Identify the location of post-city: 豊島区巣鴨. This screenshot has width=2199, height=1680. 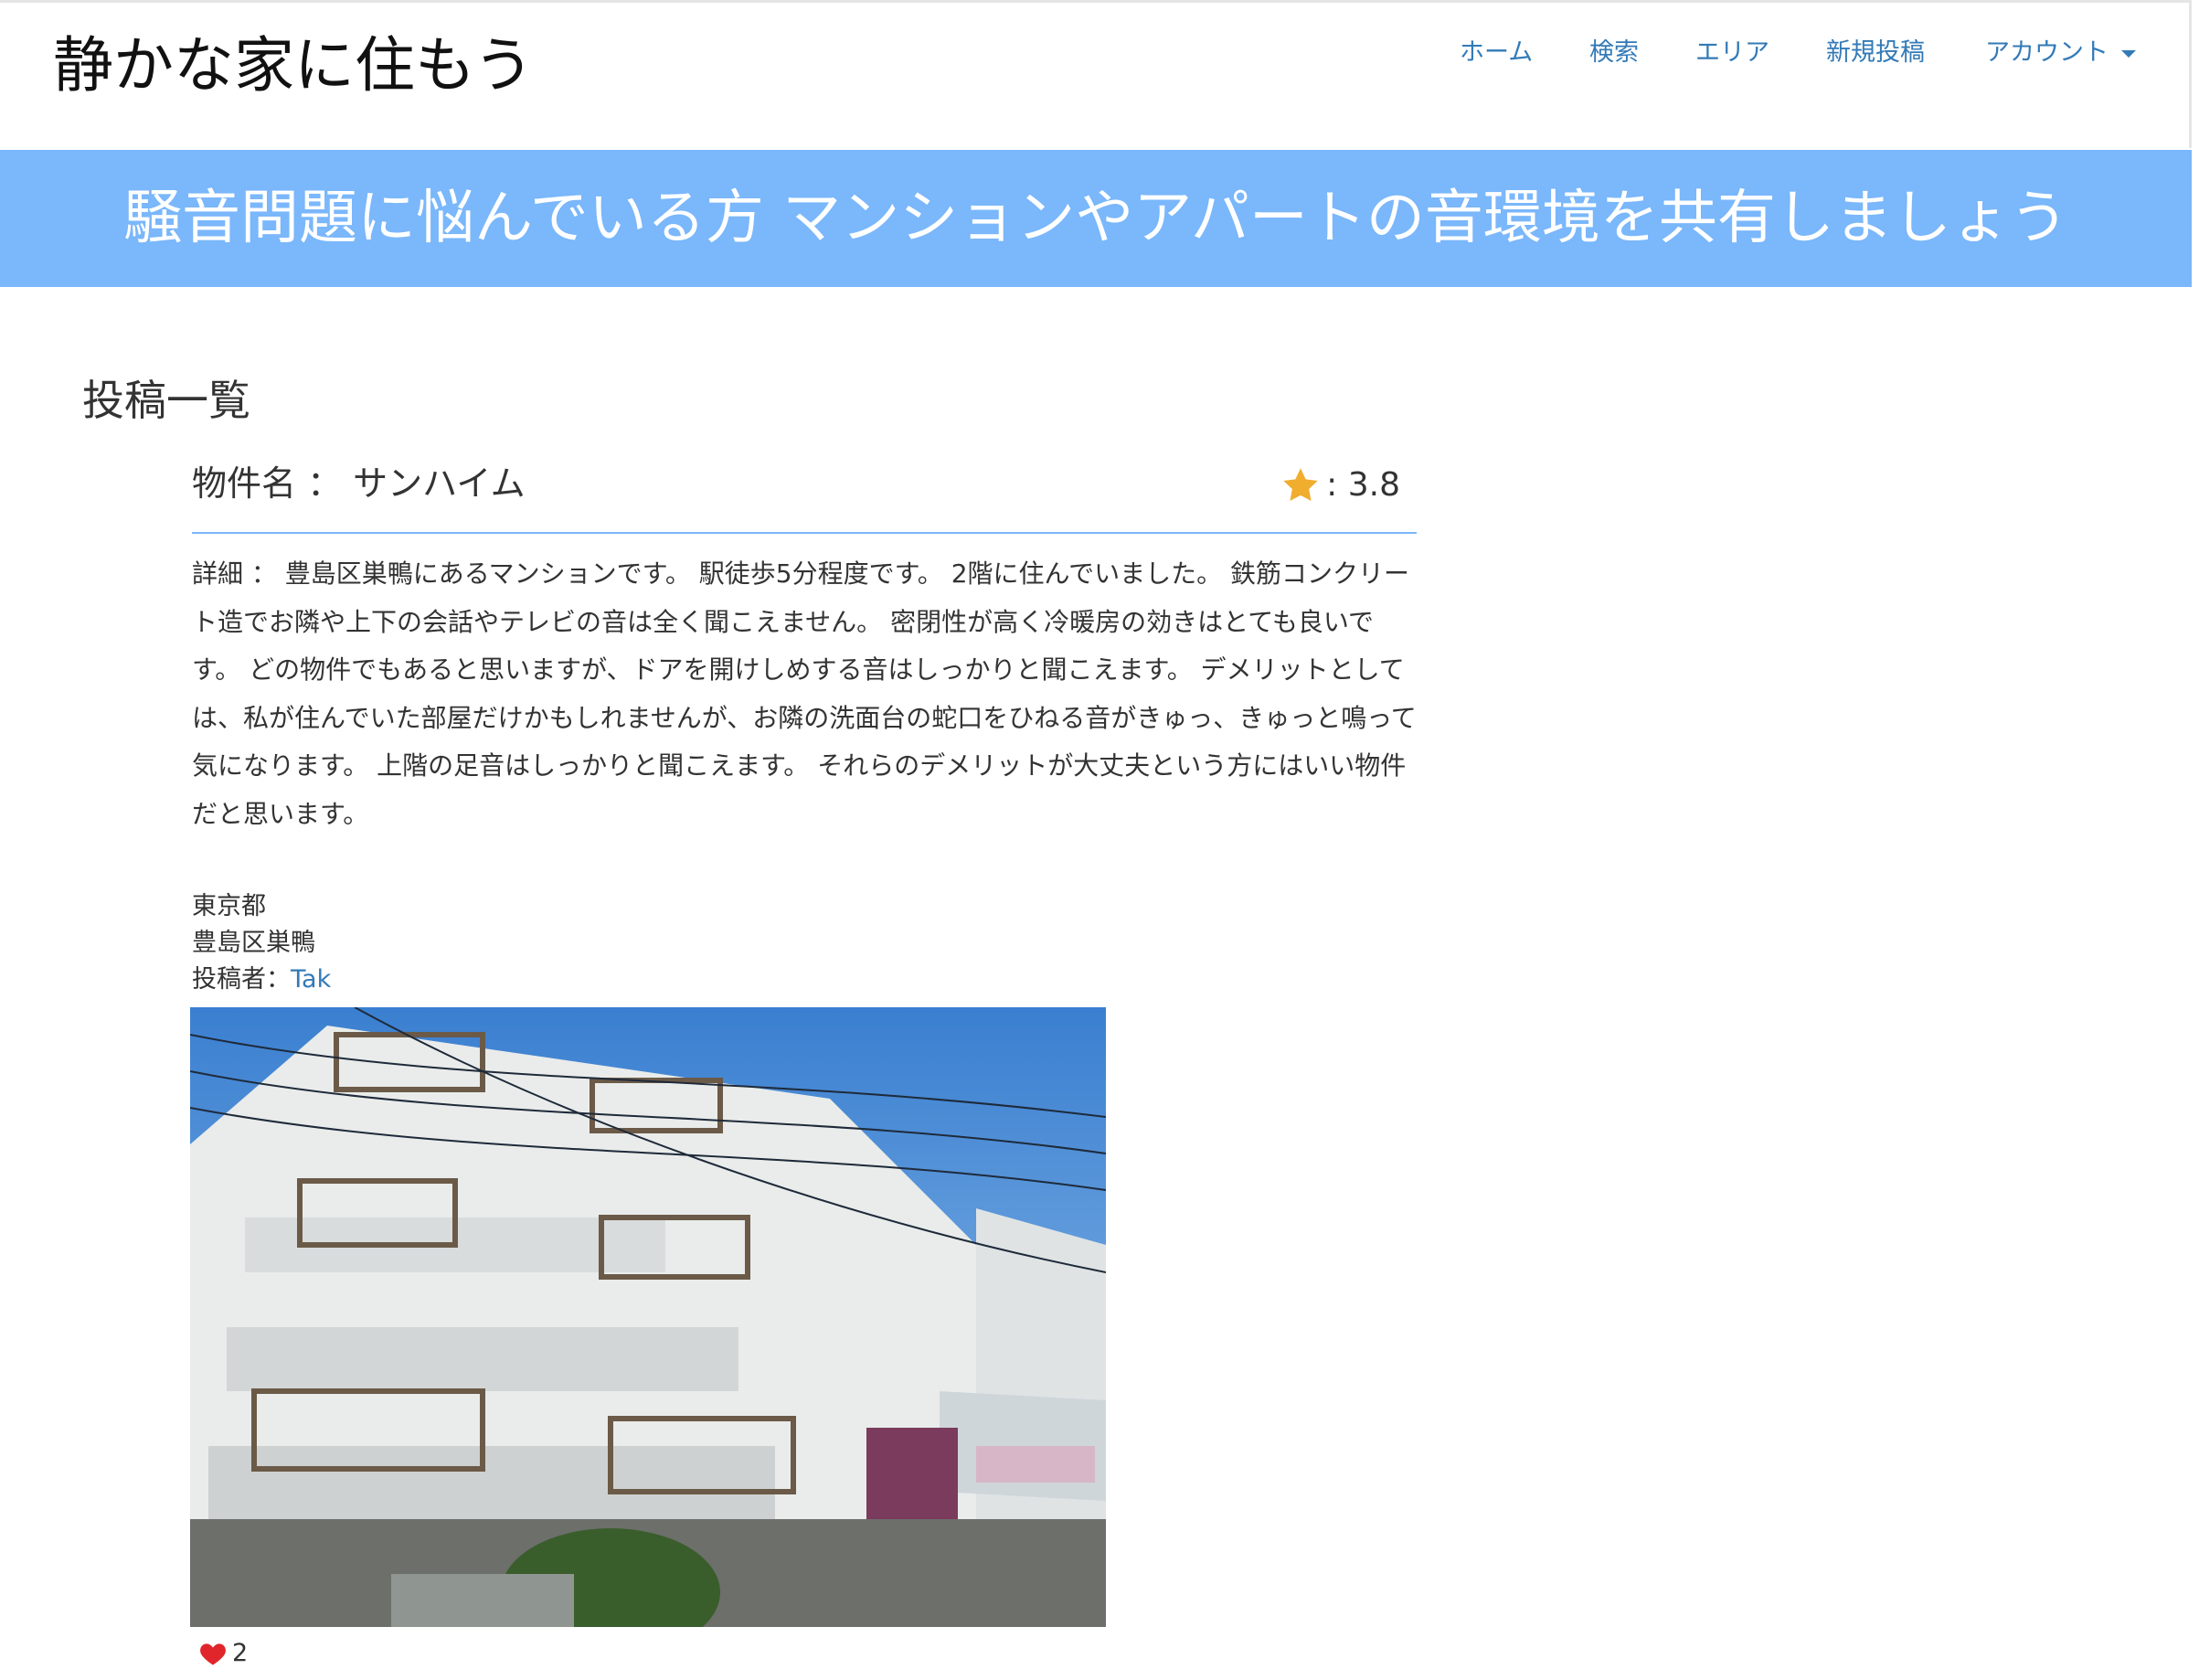
(253, 943).